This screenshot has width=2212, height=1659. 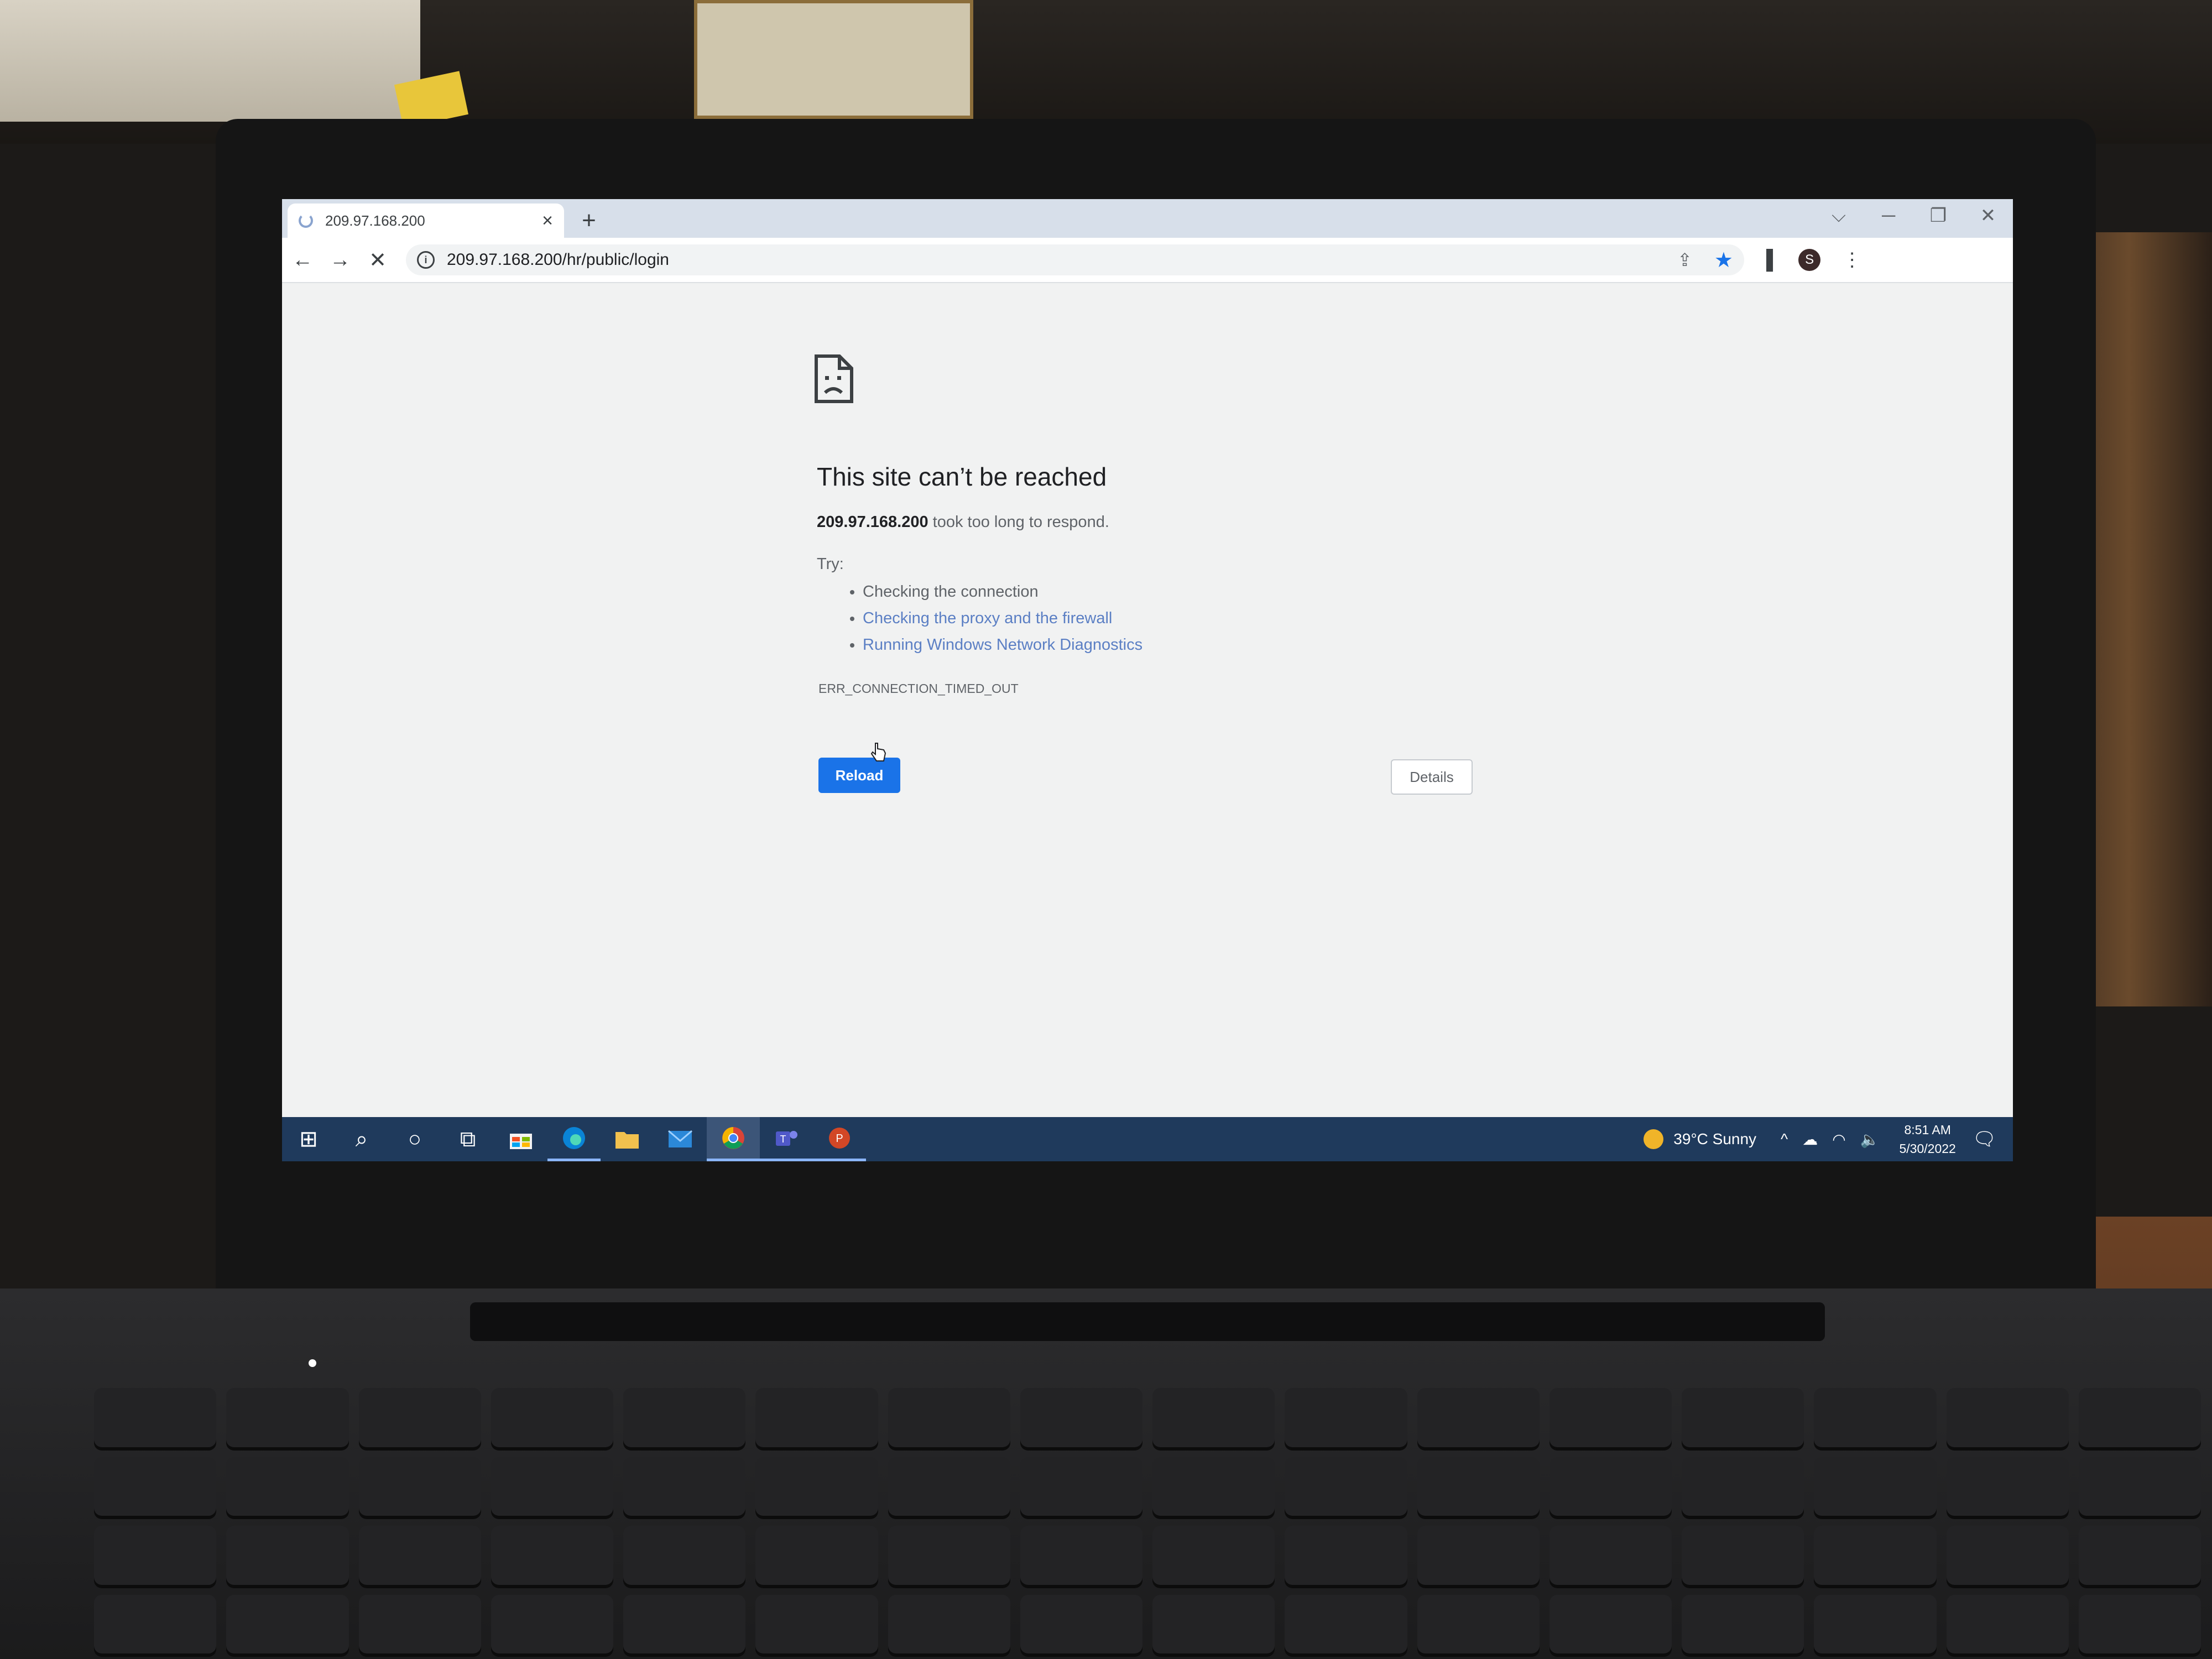 I want to click on loading-spinner-icon, so click(x=306, y=221).